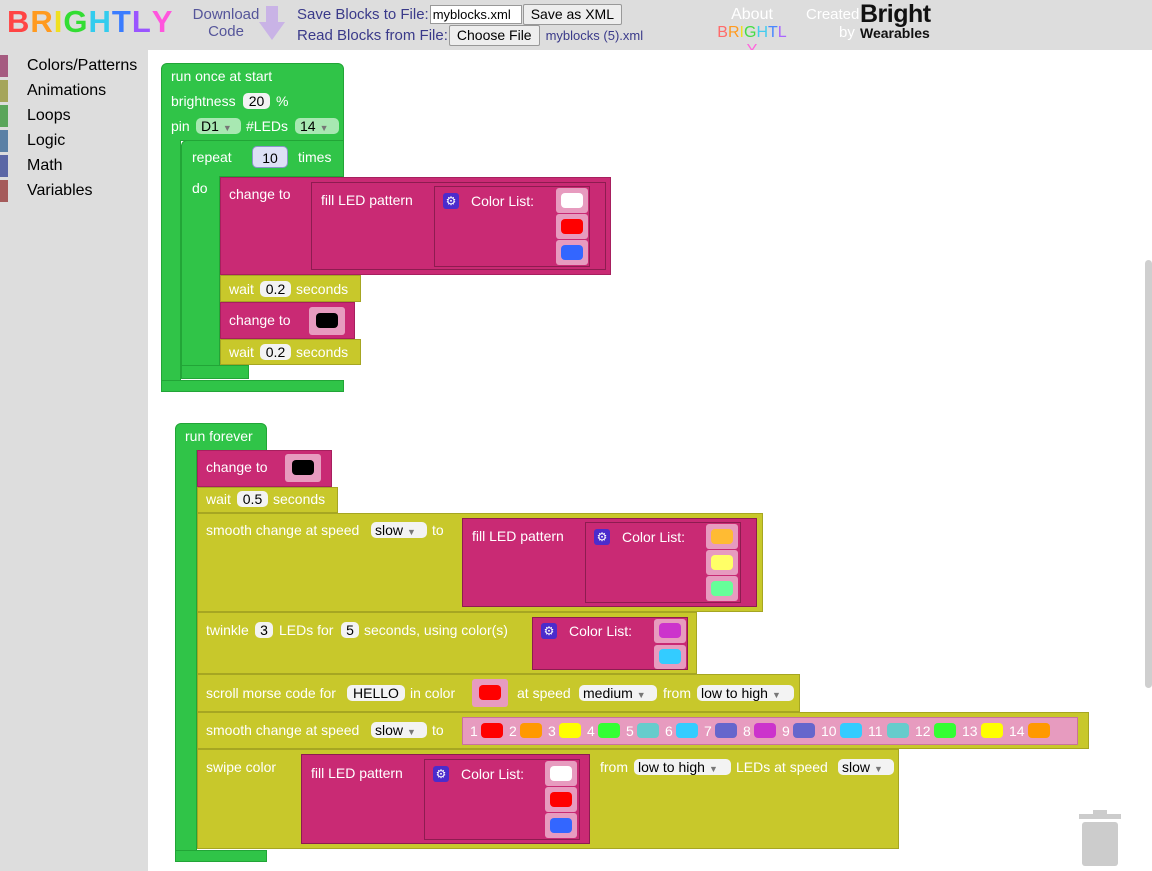 This screenshot has height=871, width=1152. I want to click on twinkle-label: twinkle, so click(227, 630).